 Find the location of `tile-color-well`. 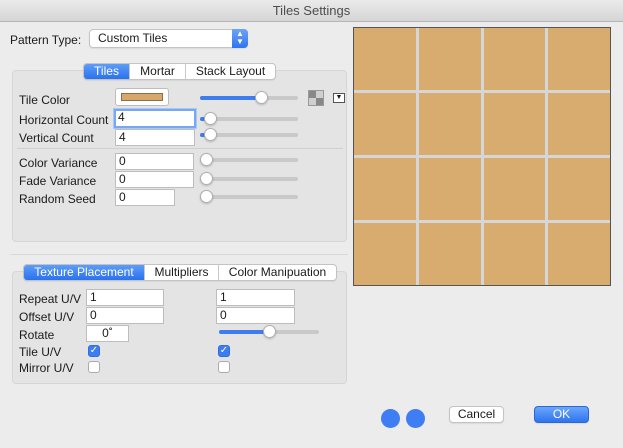

tile-color-well is located at coordinates (142, 97).